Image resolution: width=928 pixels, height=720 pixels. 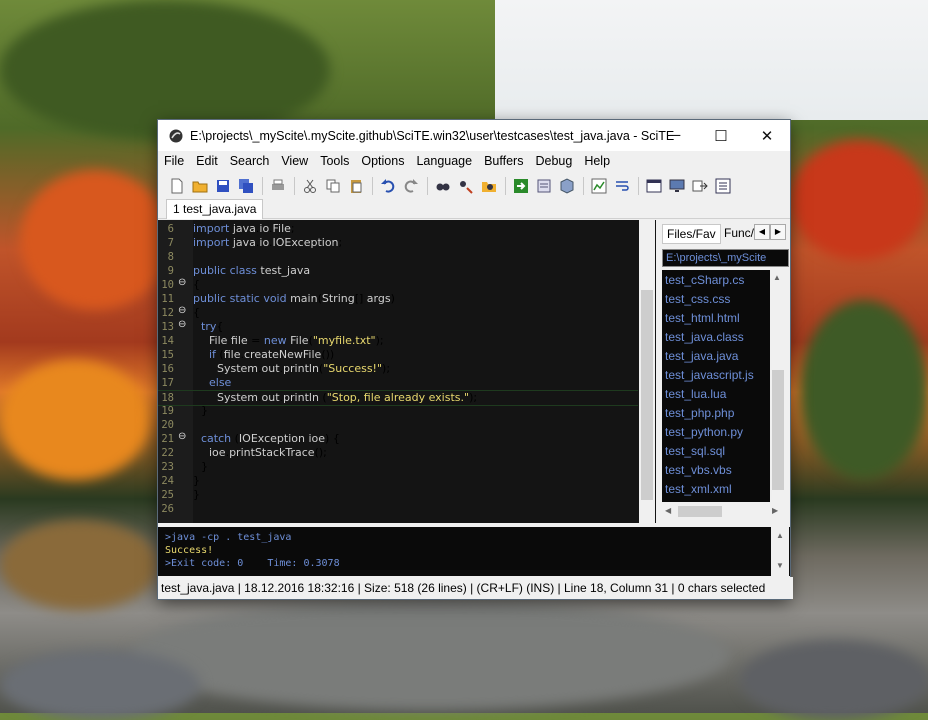 What do you see at coordinates (668, 510) in the screenshot?
I see `file-list-scroll-left-icon: ◀` at bounding box center [668, 510].